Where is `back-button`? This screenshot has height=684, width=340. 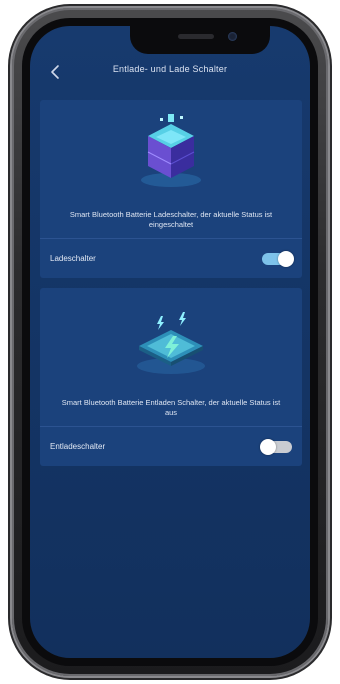
back-button is located at coordinates (56, 72).